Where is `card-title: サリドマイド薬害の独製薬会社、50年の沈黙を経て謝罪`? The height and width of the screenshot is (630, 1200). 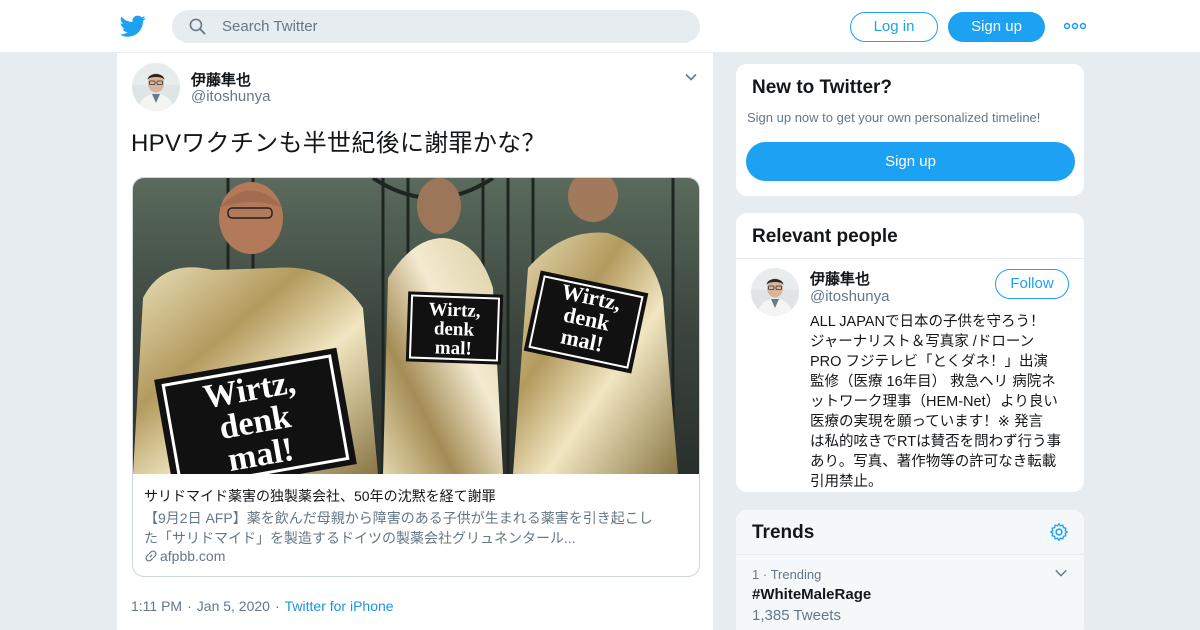 card-title: サリドマイド薬害の独製薬会社、50年の沈黙を経て謝罪 is located at coordinates (320, 496).